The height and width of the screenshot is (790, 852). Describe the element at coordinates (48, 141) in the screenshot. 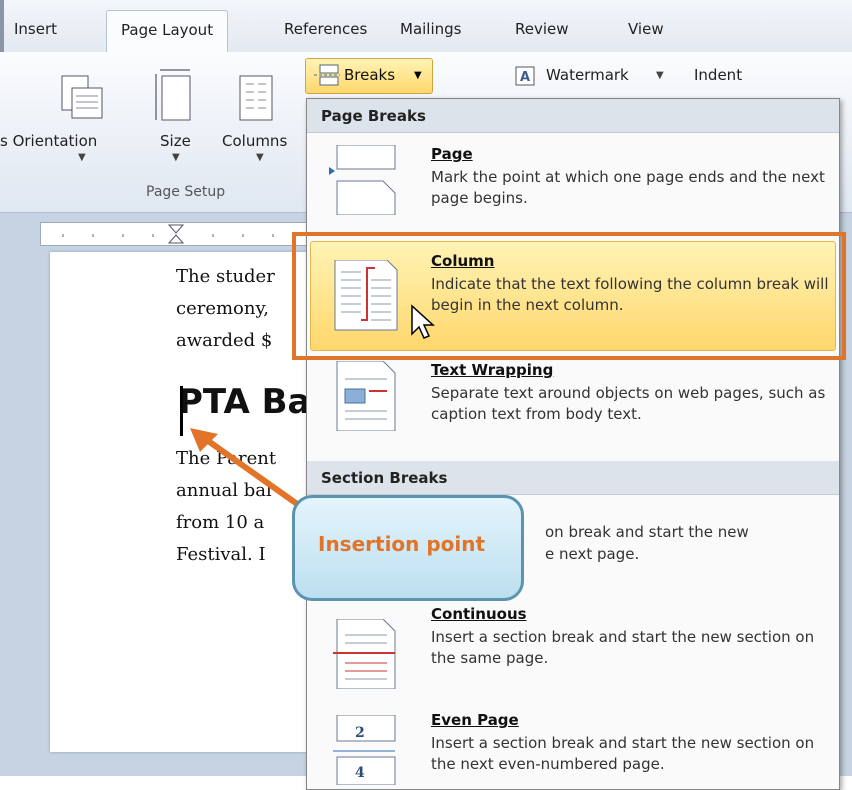

I see `orientation-button: s Orientation` at that location.